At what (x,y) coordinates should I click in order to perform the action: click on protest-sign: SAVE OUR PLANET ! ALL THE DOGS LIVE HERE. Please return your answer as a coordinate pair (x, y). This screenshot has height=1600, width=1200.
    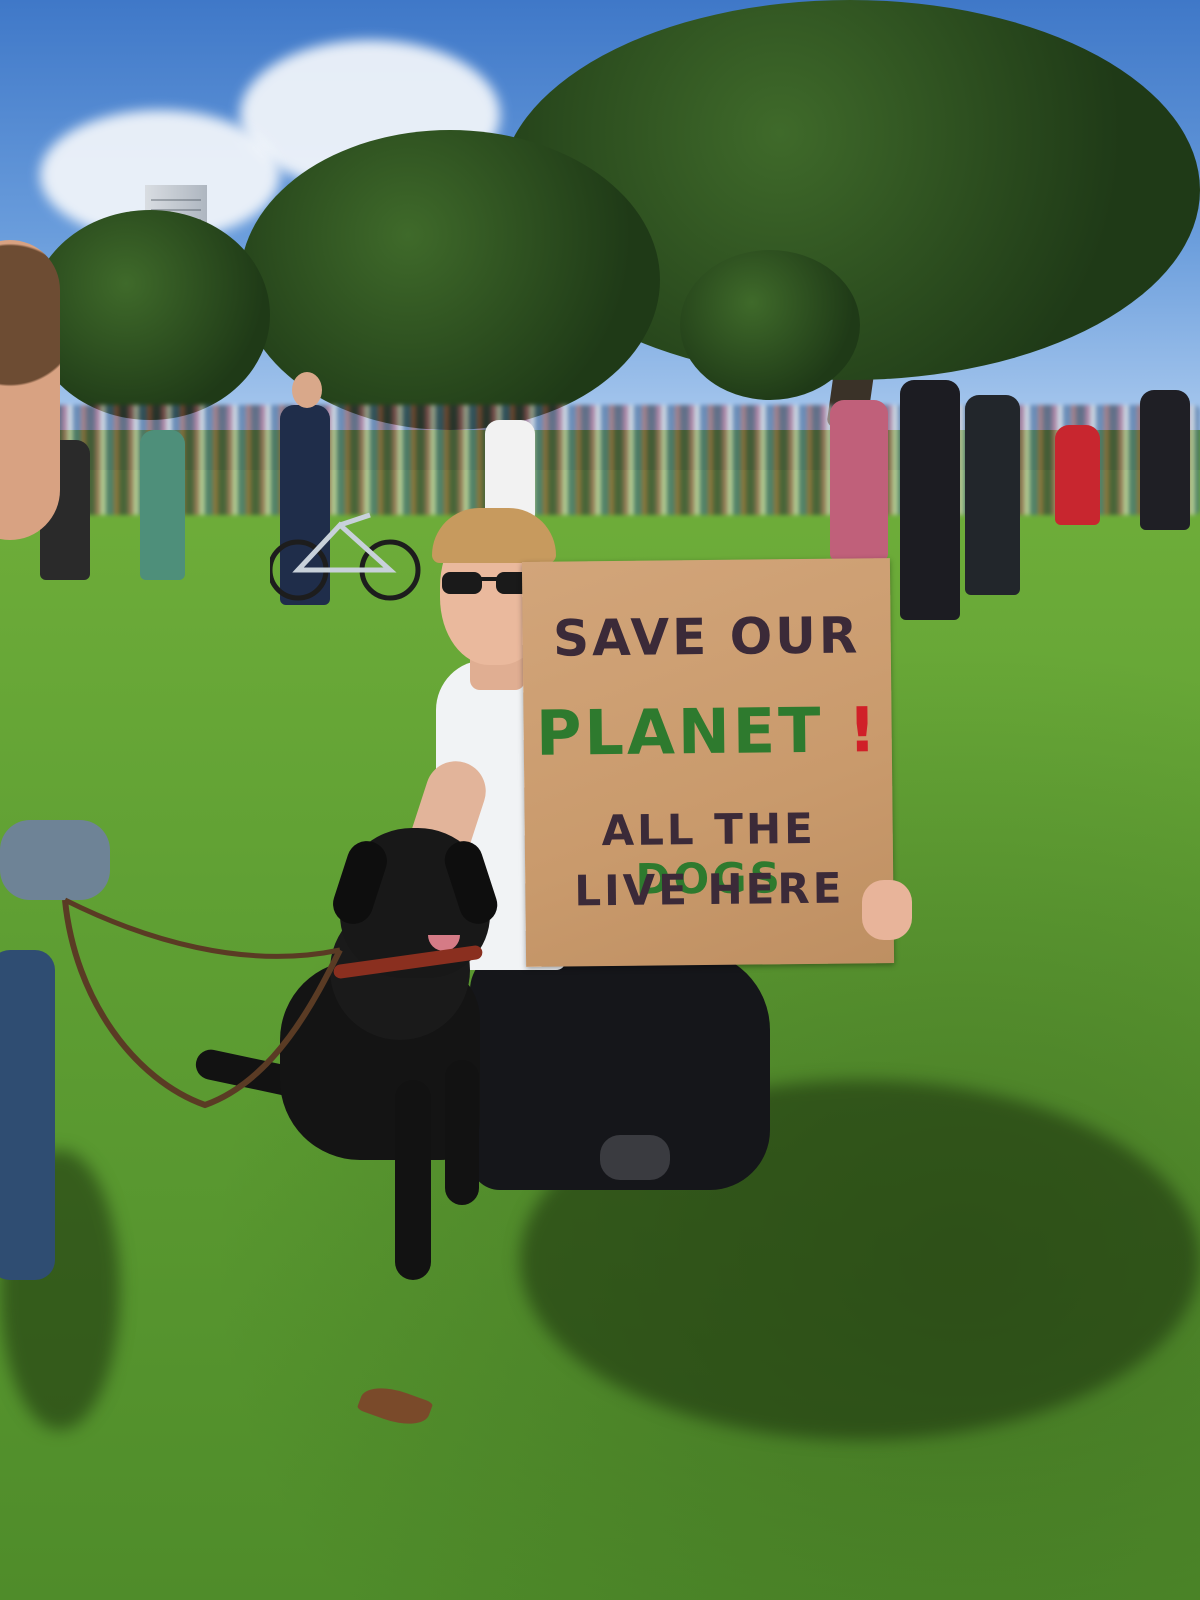
    Looking at the image, I should click on (708, 762).